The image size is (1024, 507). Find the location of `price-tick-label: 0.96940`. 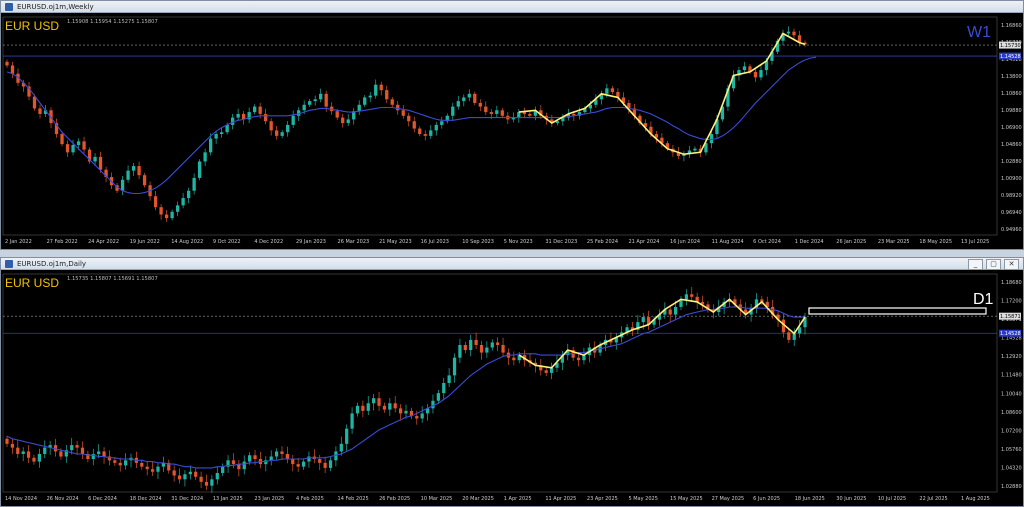

price-tick-label: 0.96940 is located at coordinates (1011, 213).